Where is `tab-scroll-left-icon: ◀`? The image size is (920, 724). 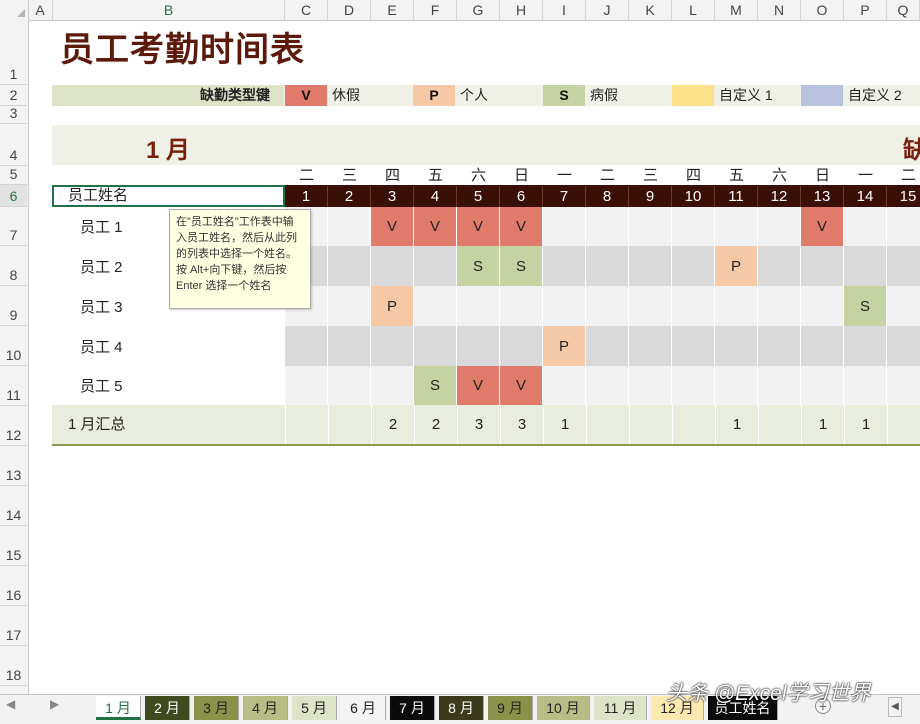
tab-scroll-left-icon: ◀ is located at coordinates (10, 704).